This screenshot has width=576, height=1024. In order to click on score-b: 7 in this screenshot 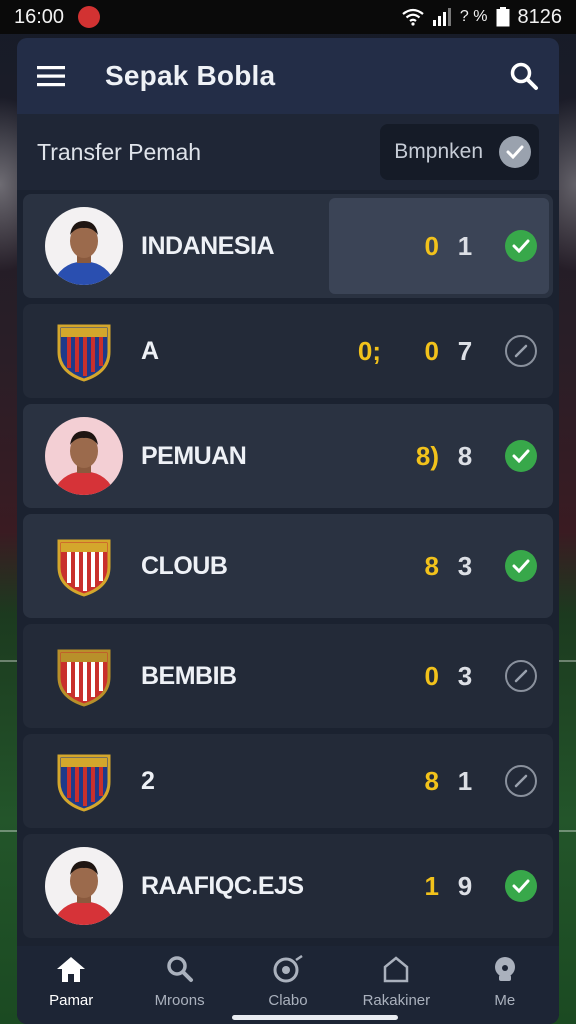, I will do `click(465, 350)`.